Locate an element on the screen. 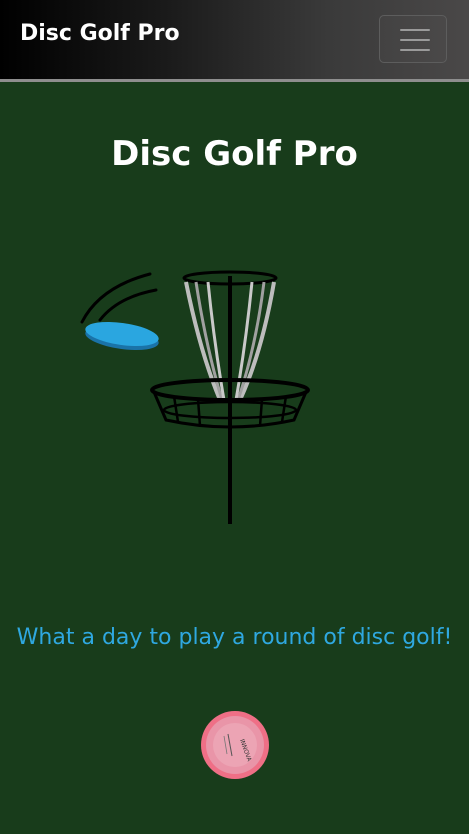 This screenshot has height=834, width=469. hamburger-icon is located at coordinates (415, 30).